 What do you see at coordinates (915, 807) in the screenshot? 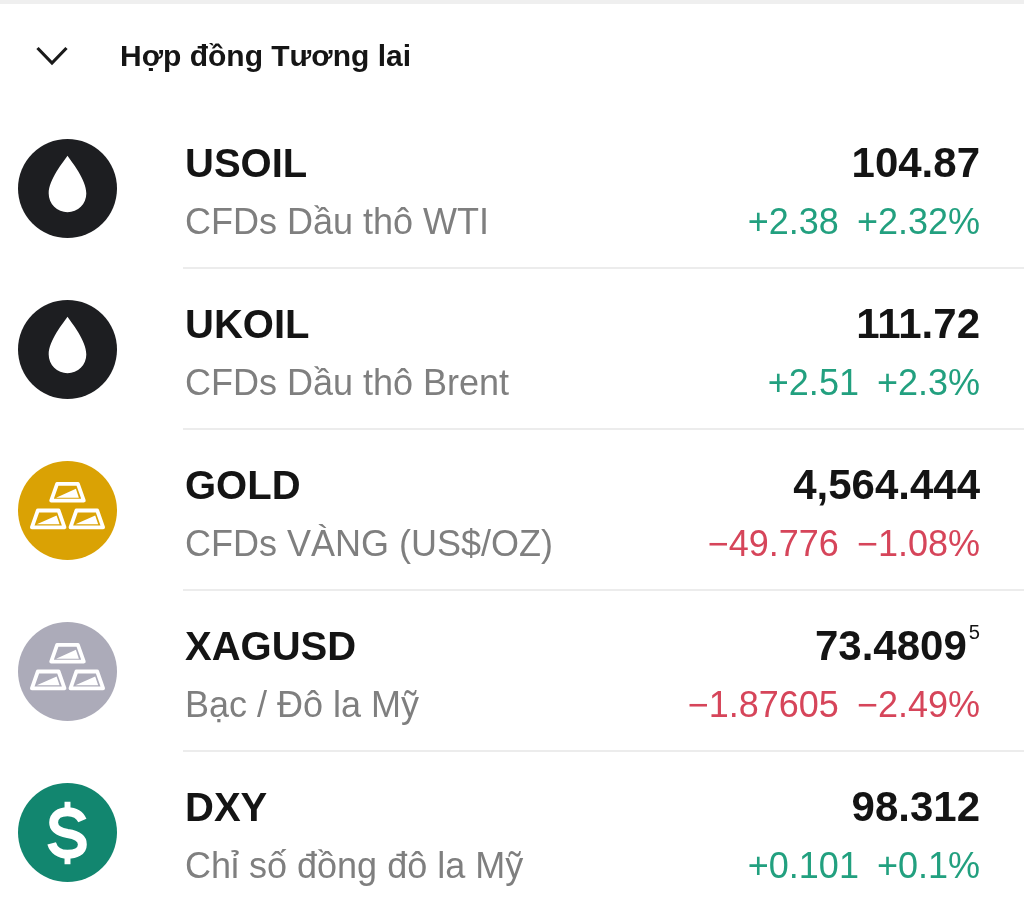
I see `price: 98.312` at bounding box center [915, 807].